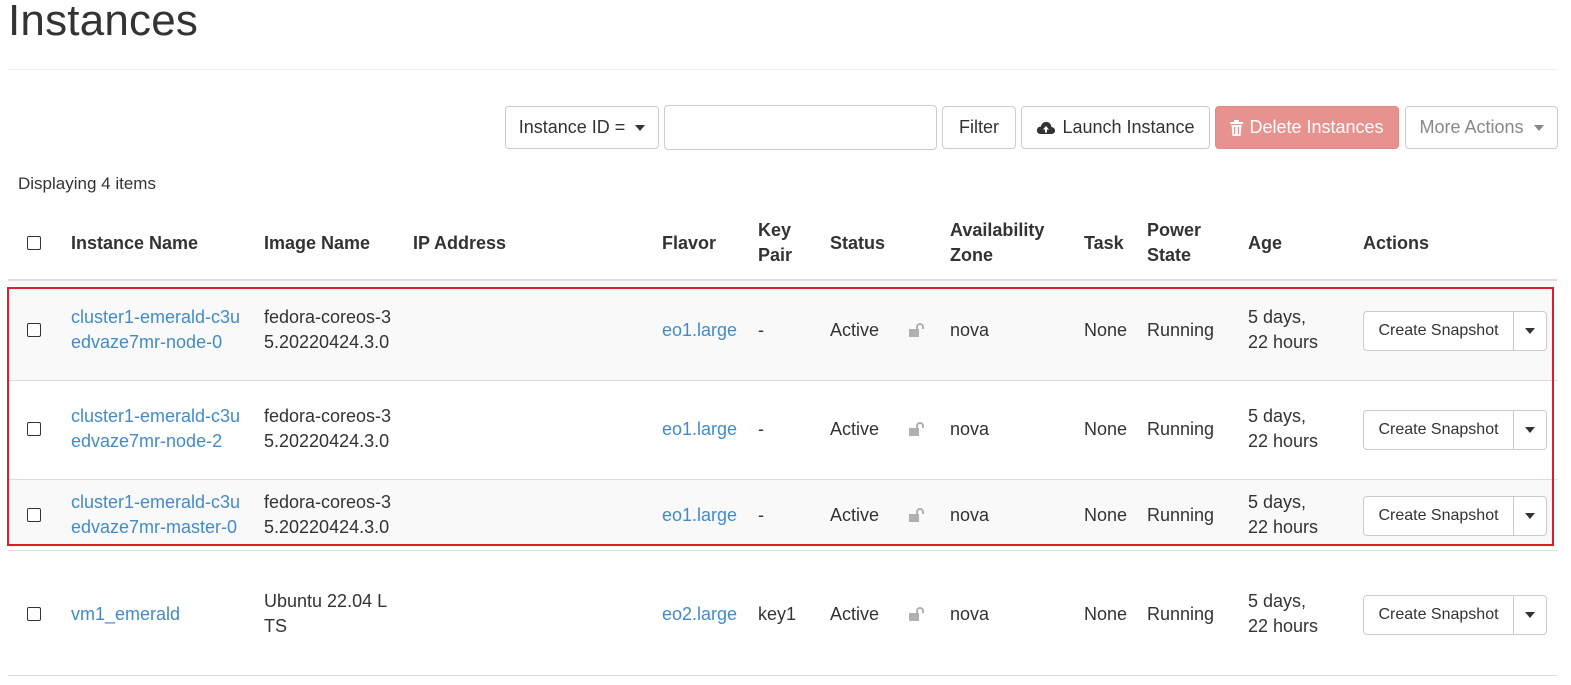  What do you see at coordinates (1471, 127) in the screenshot?
I see `more-actions-label: More Actions` at bounding box center [1471, 127].